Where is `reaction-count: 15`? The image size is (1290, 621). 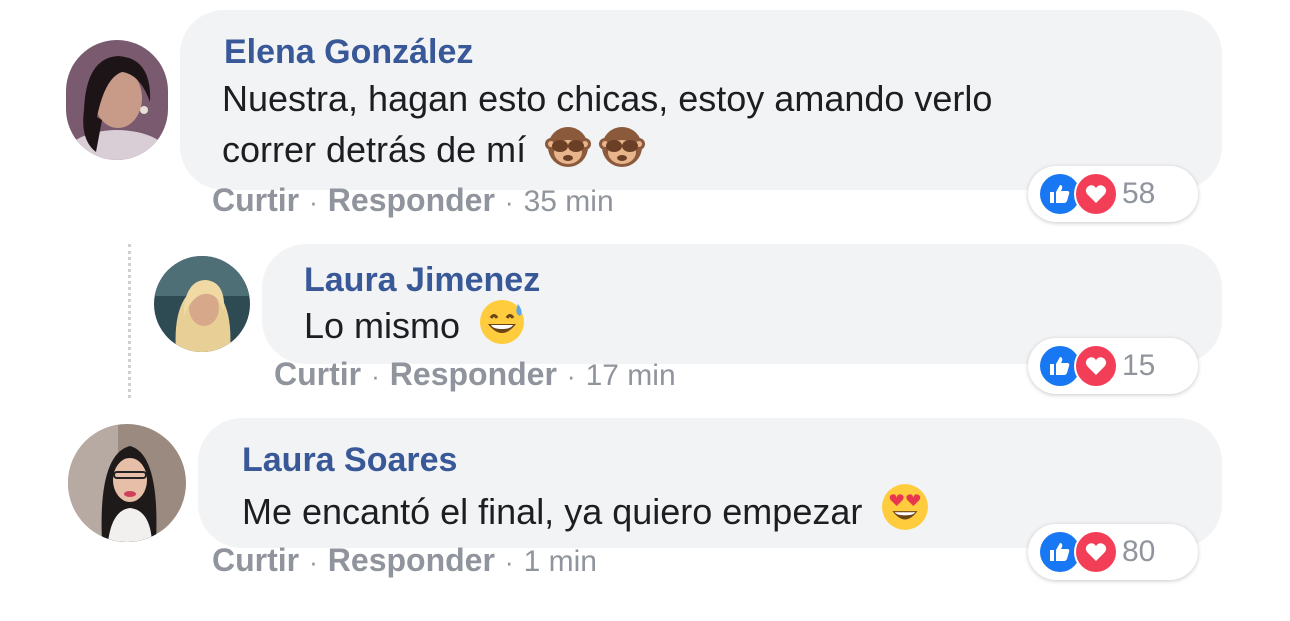 reaction-count: 15 is located at coordinates (1139, 365).